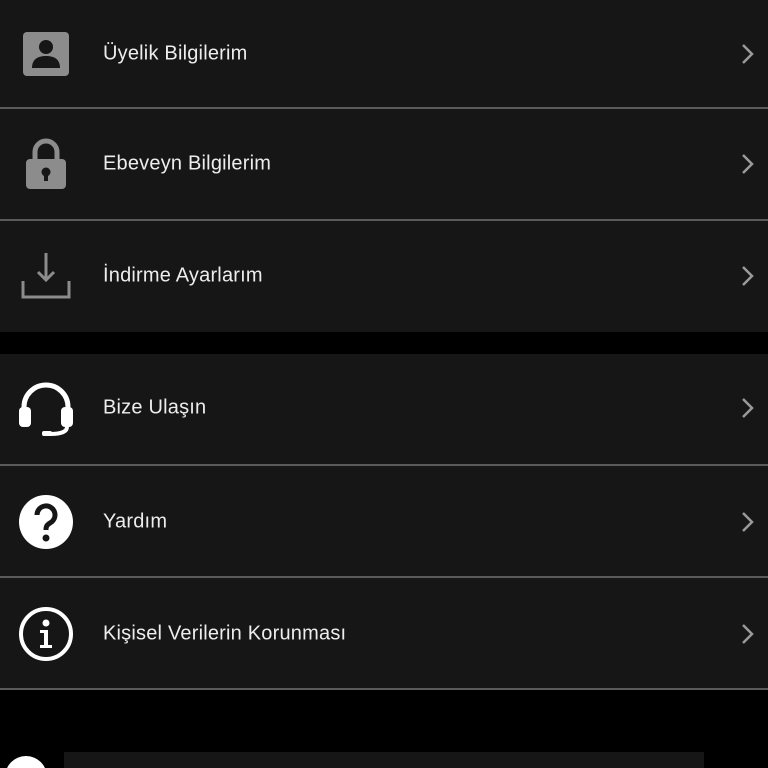 The width and height of the screenshot is (768, 768). What do you see at coordinates (46, 634) in the screenshot?
I see `info-circle-icon` at bounding box center [46, 634].